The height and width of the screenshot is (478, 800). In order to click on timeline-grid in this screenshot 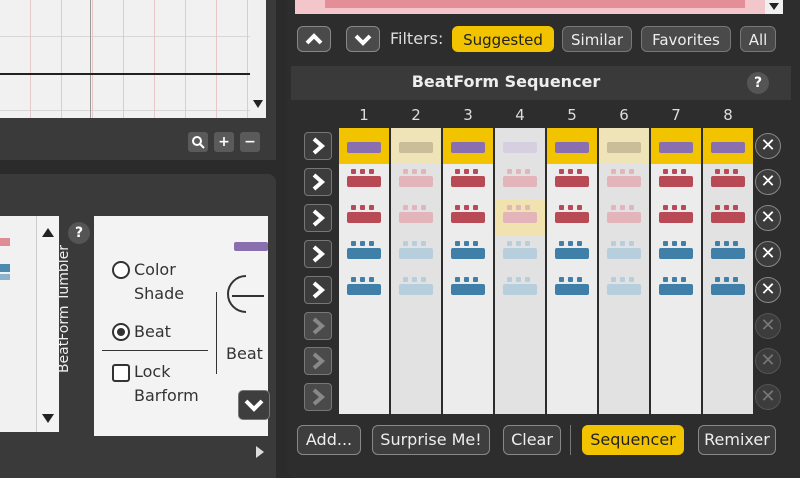, I will do `click(133, 59)`.